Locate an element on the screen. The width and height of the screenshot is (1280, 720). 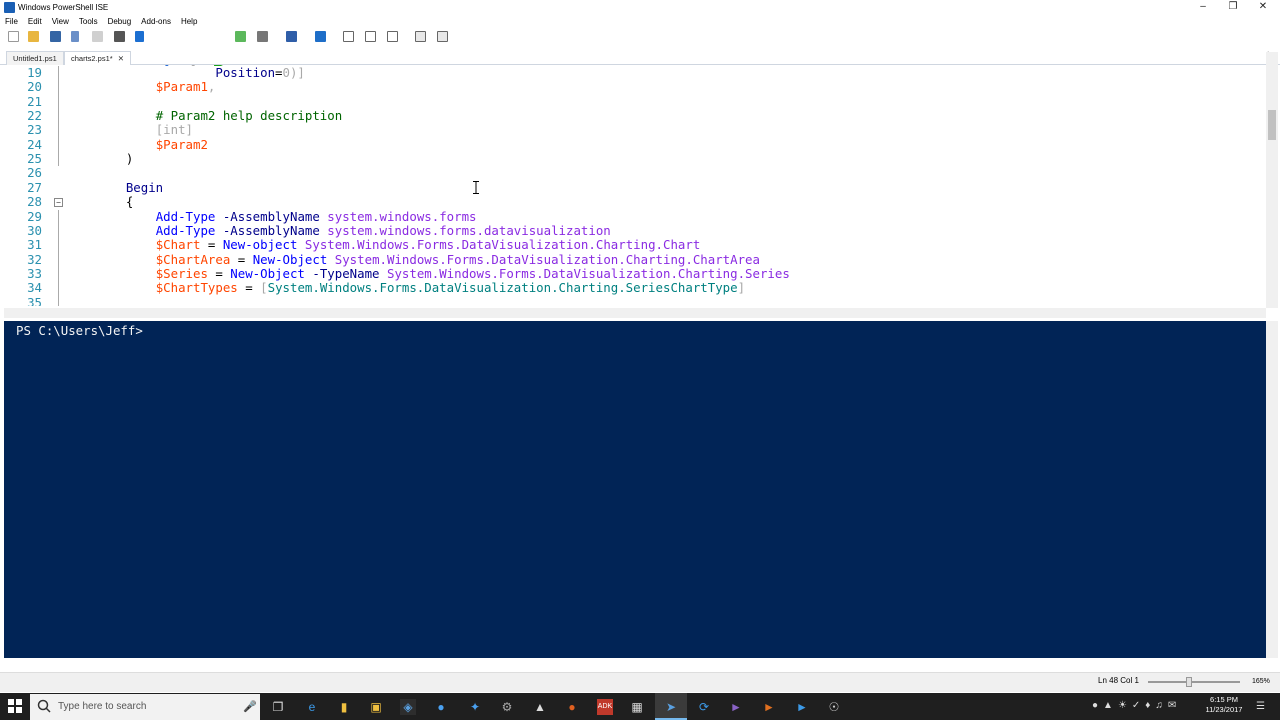
code-line: 24 $Param2 is located at coordinates (635, 144).